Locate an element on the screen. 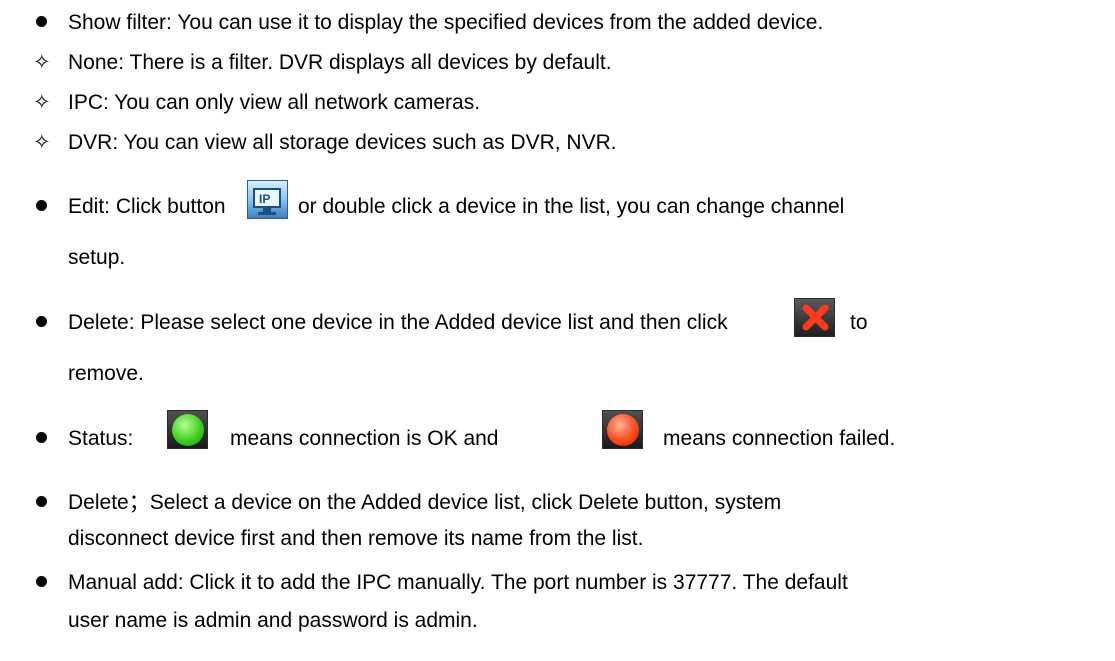  ip-edit-icon: IP is located at coordinates (267, 199).